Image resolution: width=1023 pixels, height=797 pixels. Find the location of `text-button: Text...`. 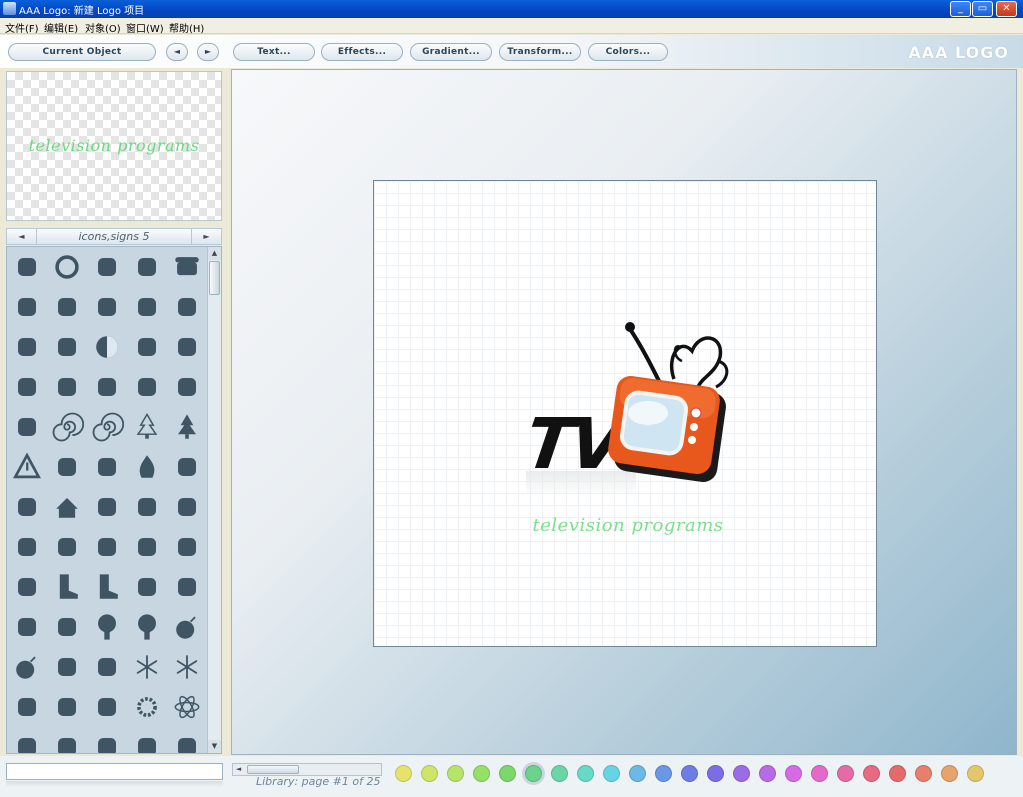

text-button: Text... is located at coordinates (274, 52).